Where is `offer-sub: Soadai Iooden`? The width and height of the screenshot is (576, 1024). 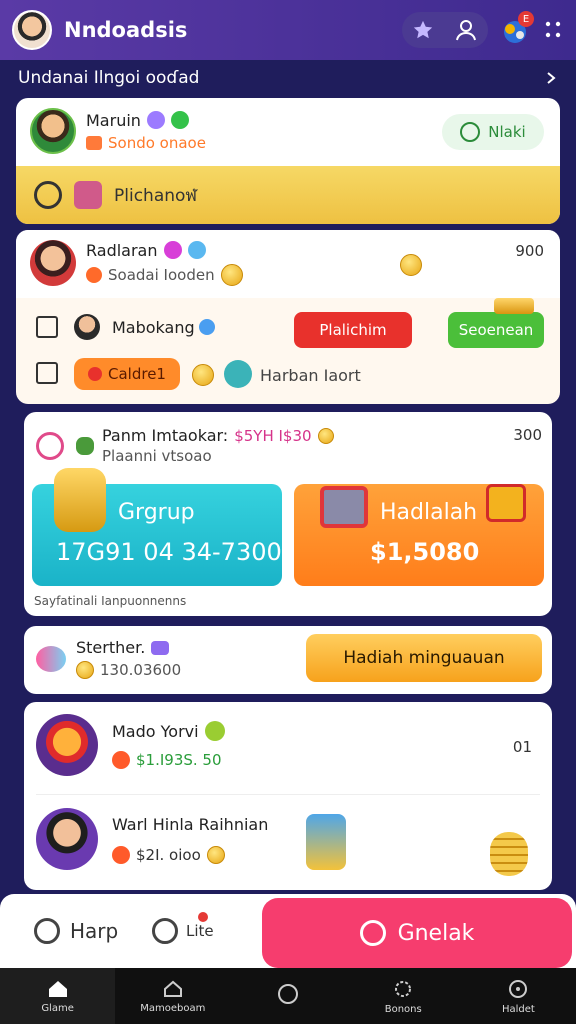
offer-sub: Soadai Iooden is located at coordinates (161, 274).